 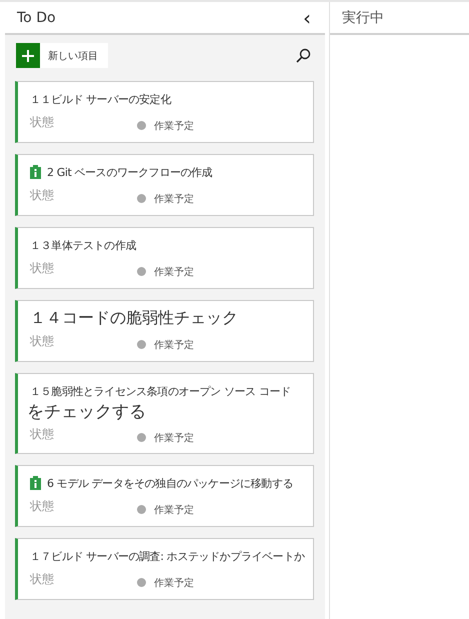 What do you see at coordinates (83, 245) in the screenshot?
I see `item-title: １３単体テストの作成` at bounding box center [83, 245].